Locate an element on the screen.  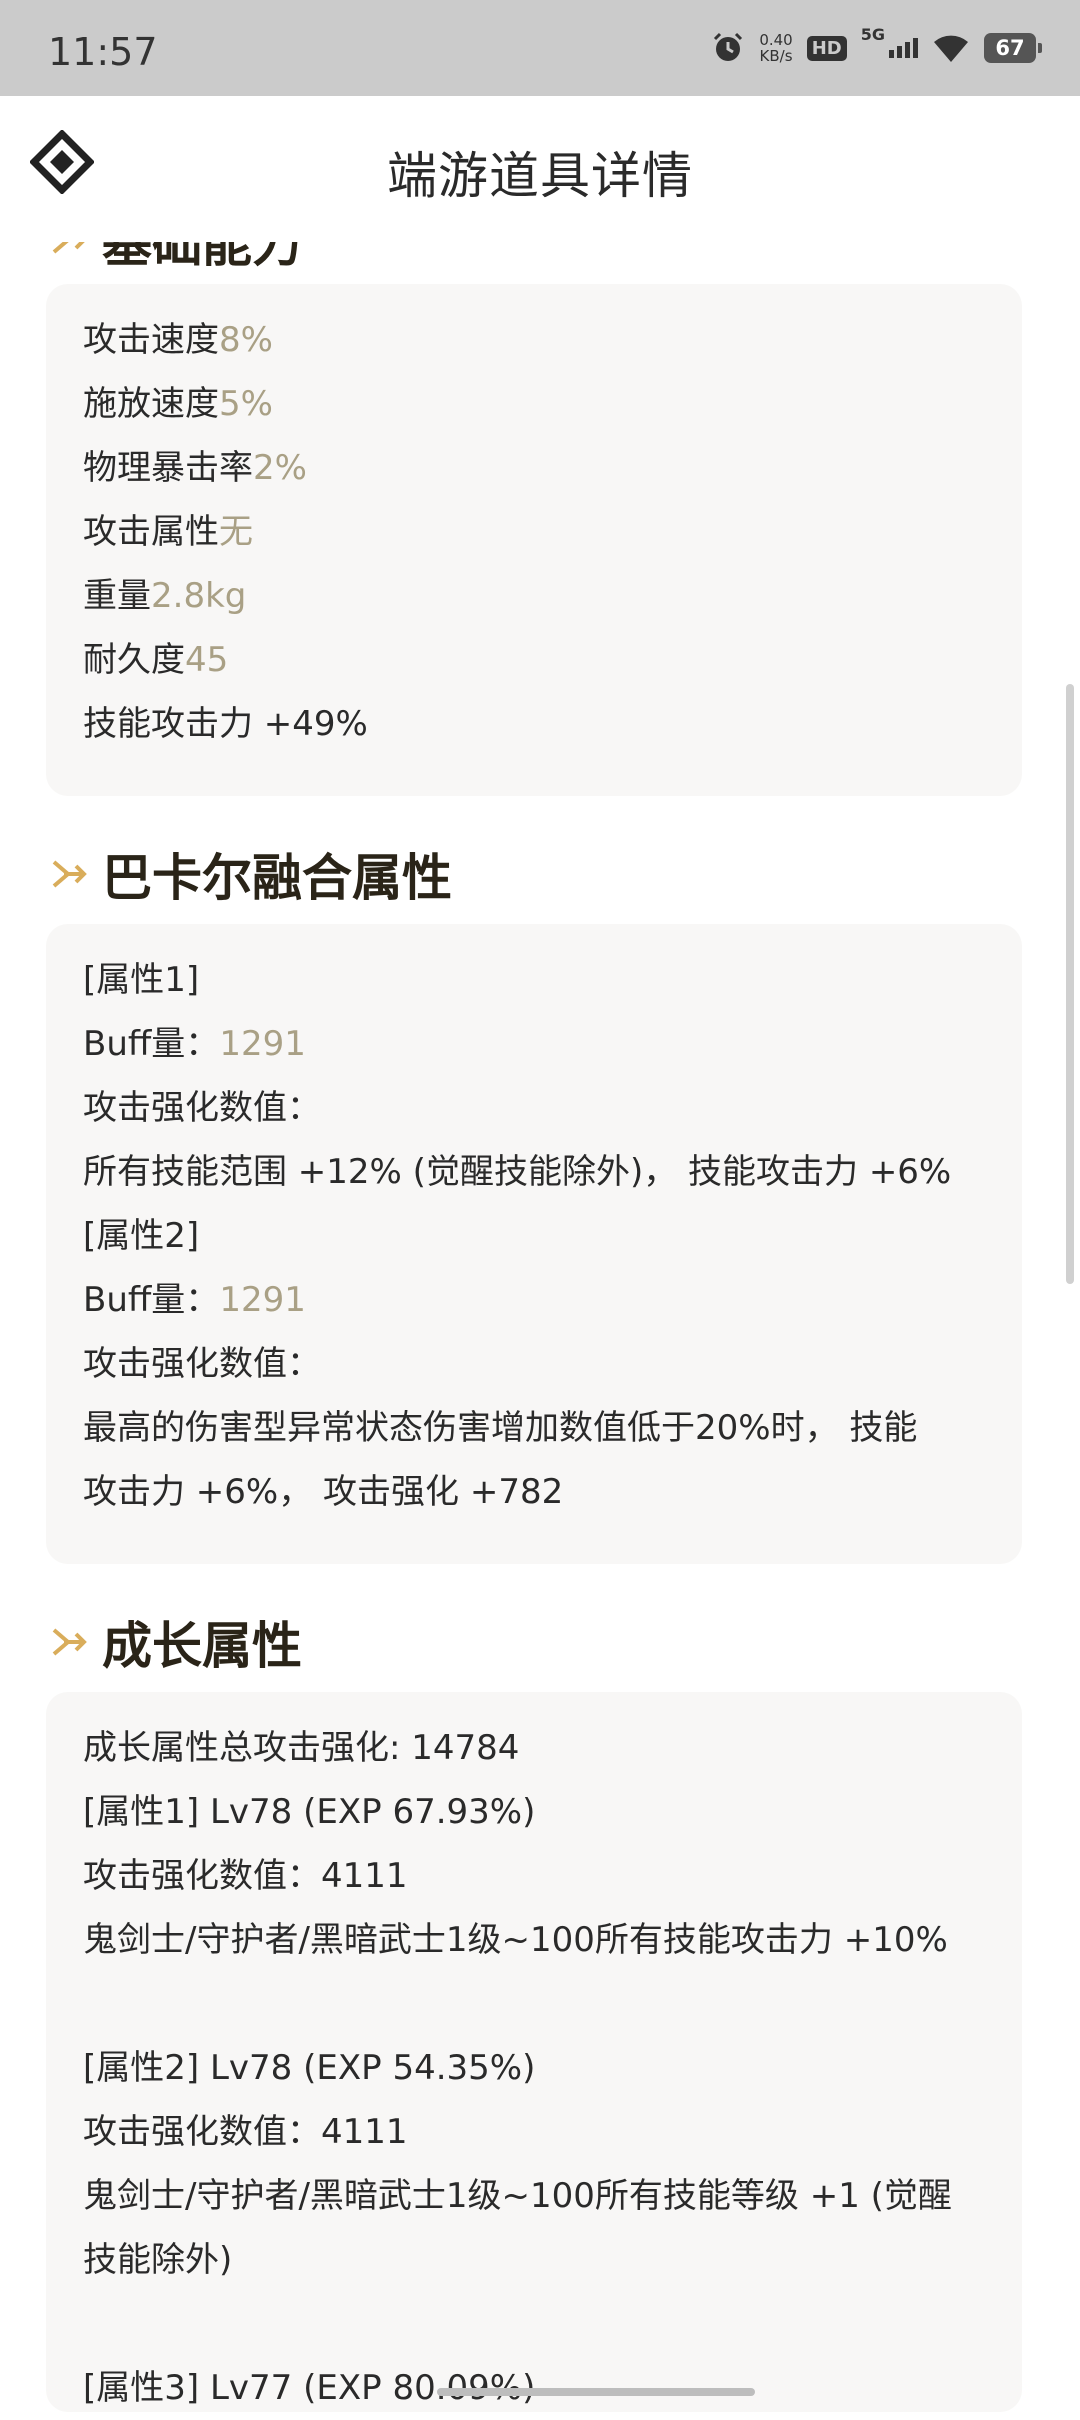
attr-row: 技能攻击力 +49% is located at coordinates (534, 724).